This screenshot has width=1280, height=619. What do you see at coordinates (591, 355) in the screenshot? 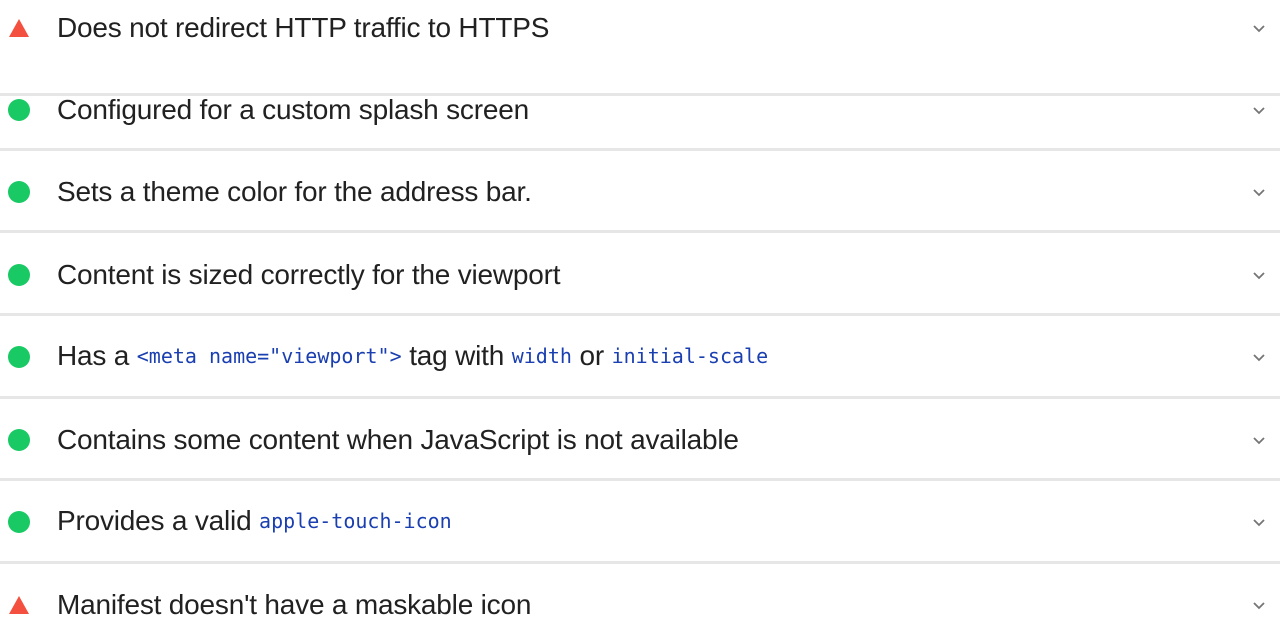
I see `title-text: or` at bounding box center [591, 355].